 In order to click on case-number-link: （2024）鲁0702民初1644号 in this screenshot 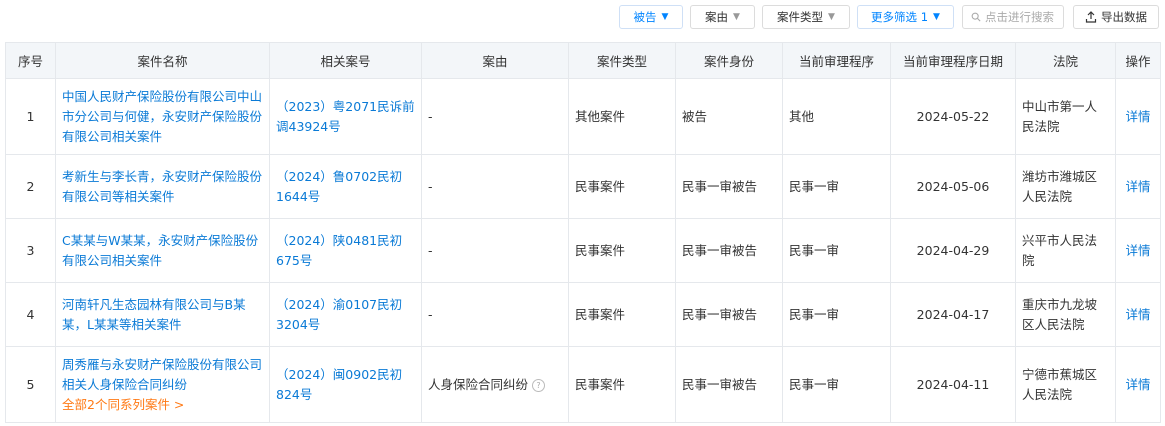, I will do `click(339, 186)`.